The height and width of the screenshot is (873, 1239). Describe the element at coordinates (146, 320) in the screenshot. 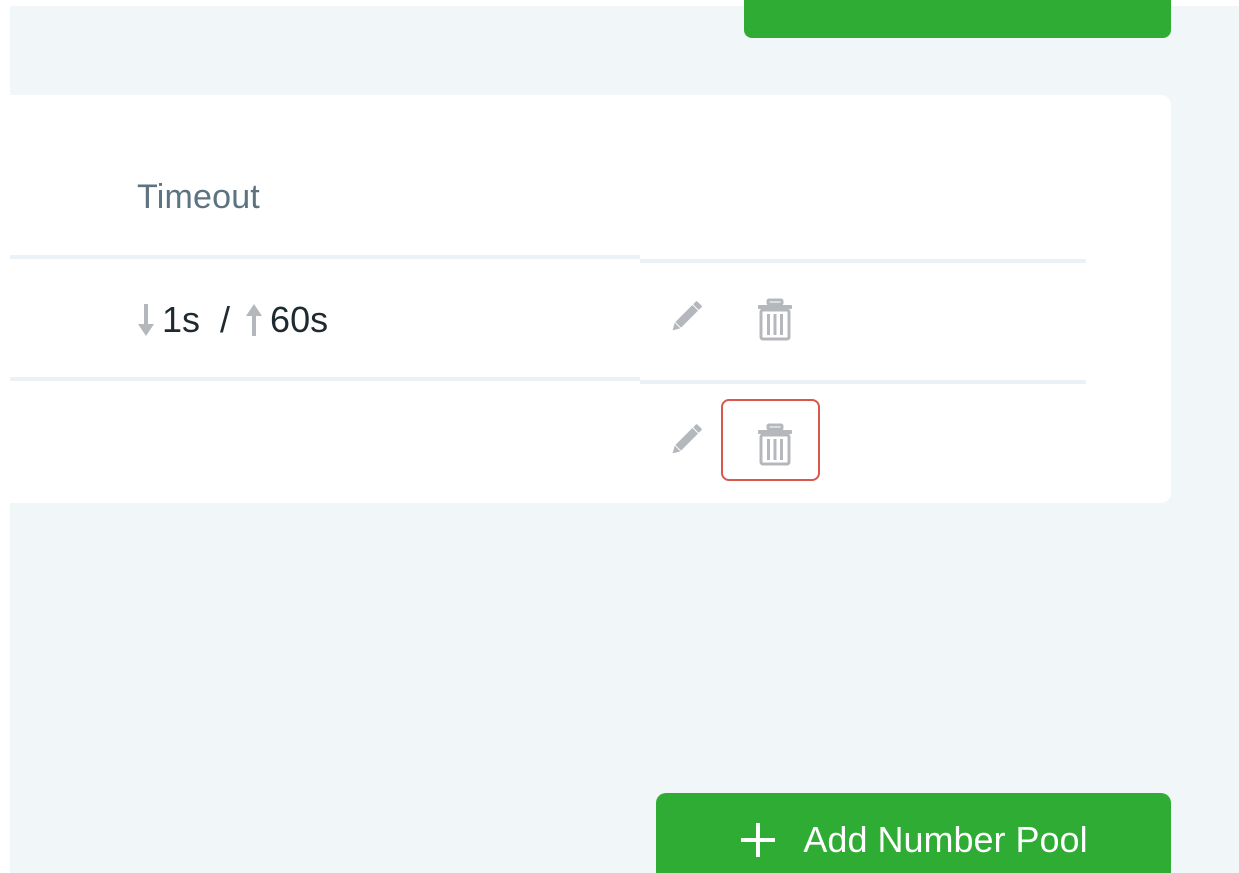

I see `arrow-down-icon` at that location.